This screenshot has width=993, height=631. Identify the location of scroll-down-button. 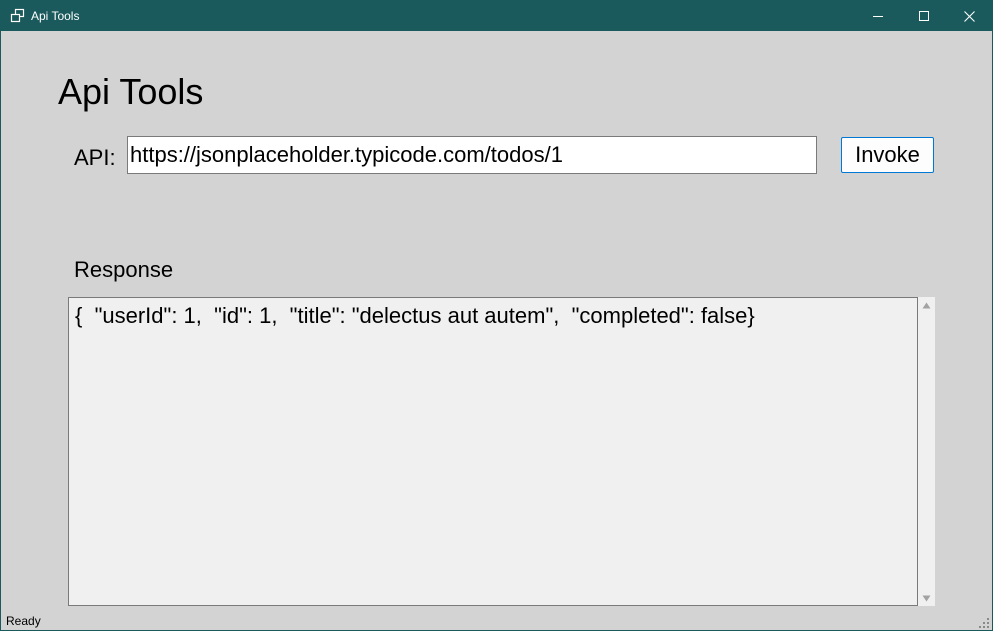
(926, 598).